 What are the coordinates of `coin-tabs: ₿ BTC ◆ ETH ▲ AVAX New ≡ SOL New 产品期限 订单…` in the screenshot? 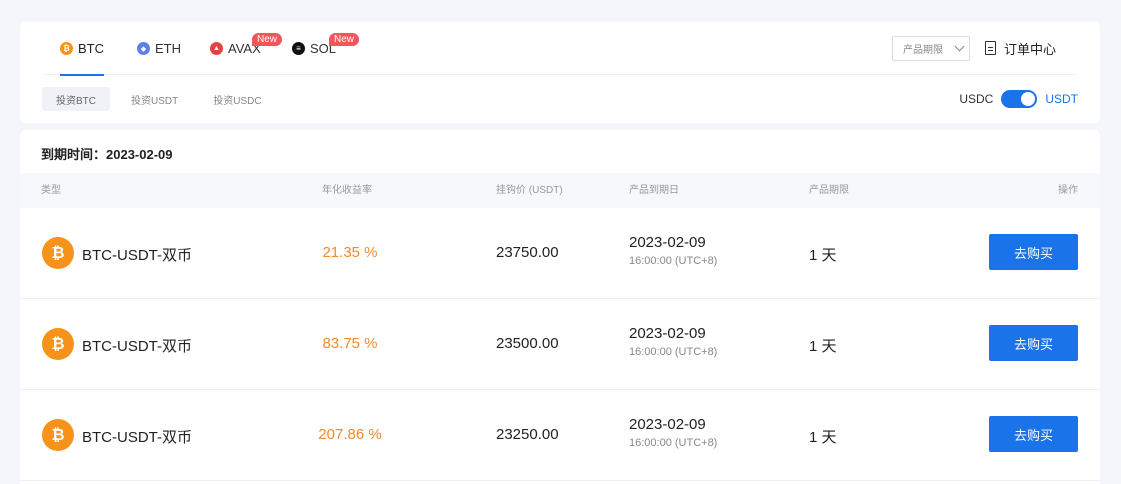 It's located at (560, 49).